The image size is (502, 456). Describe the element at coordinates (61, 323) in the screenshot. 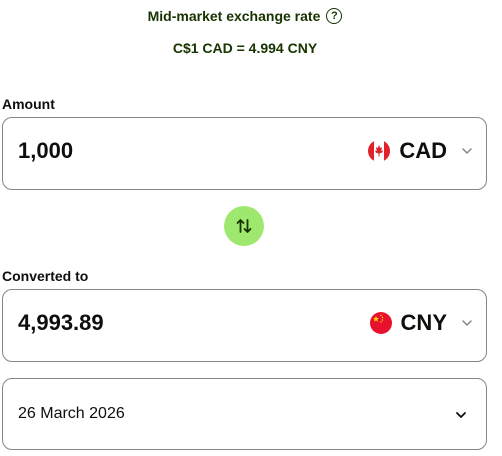

I see `converted-amount: 4,993.89` at that location.